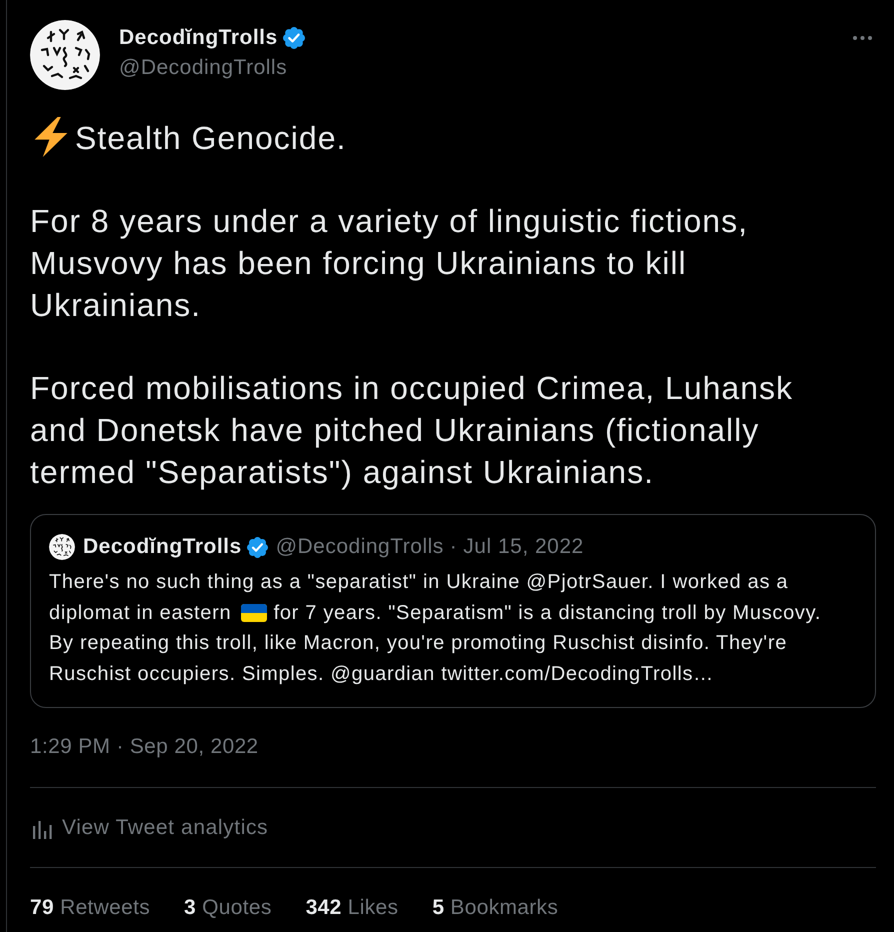  What do you see at coordinates (228, 908) in the screenshot?
I see `stat-link: 3 Quotes` at bounding box center [228, 908].